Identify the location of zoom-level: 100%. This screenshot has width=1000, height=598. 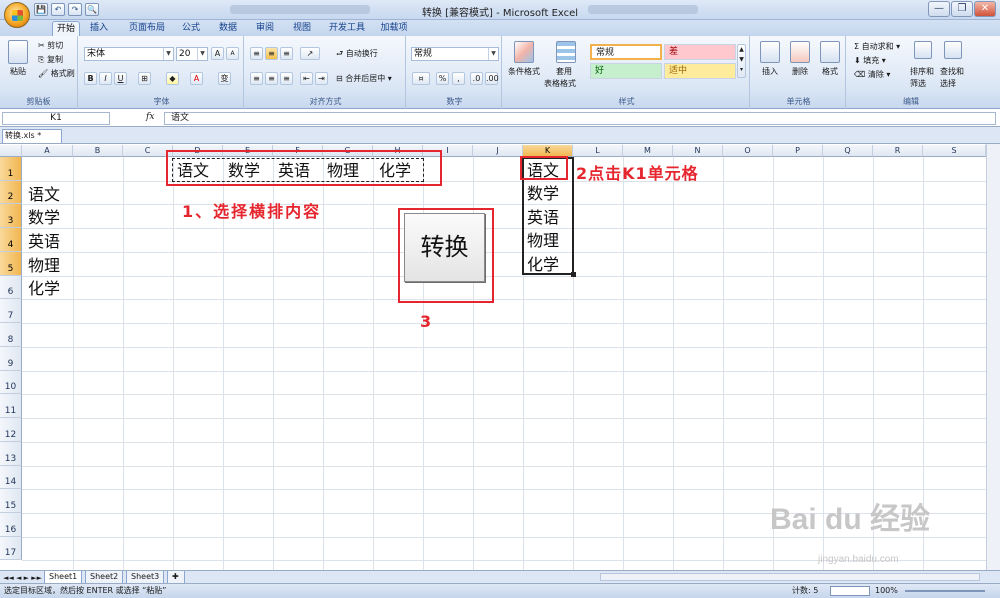
(886, 591).